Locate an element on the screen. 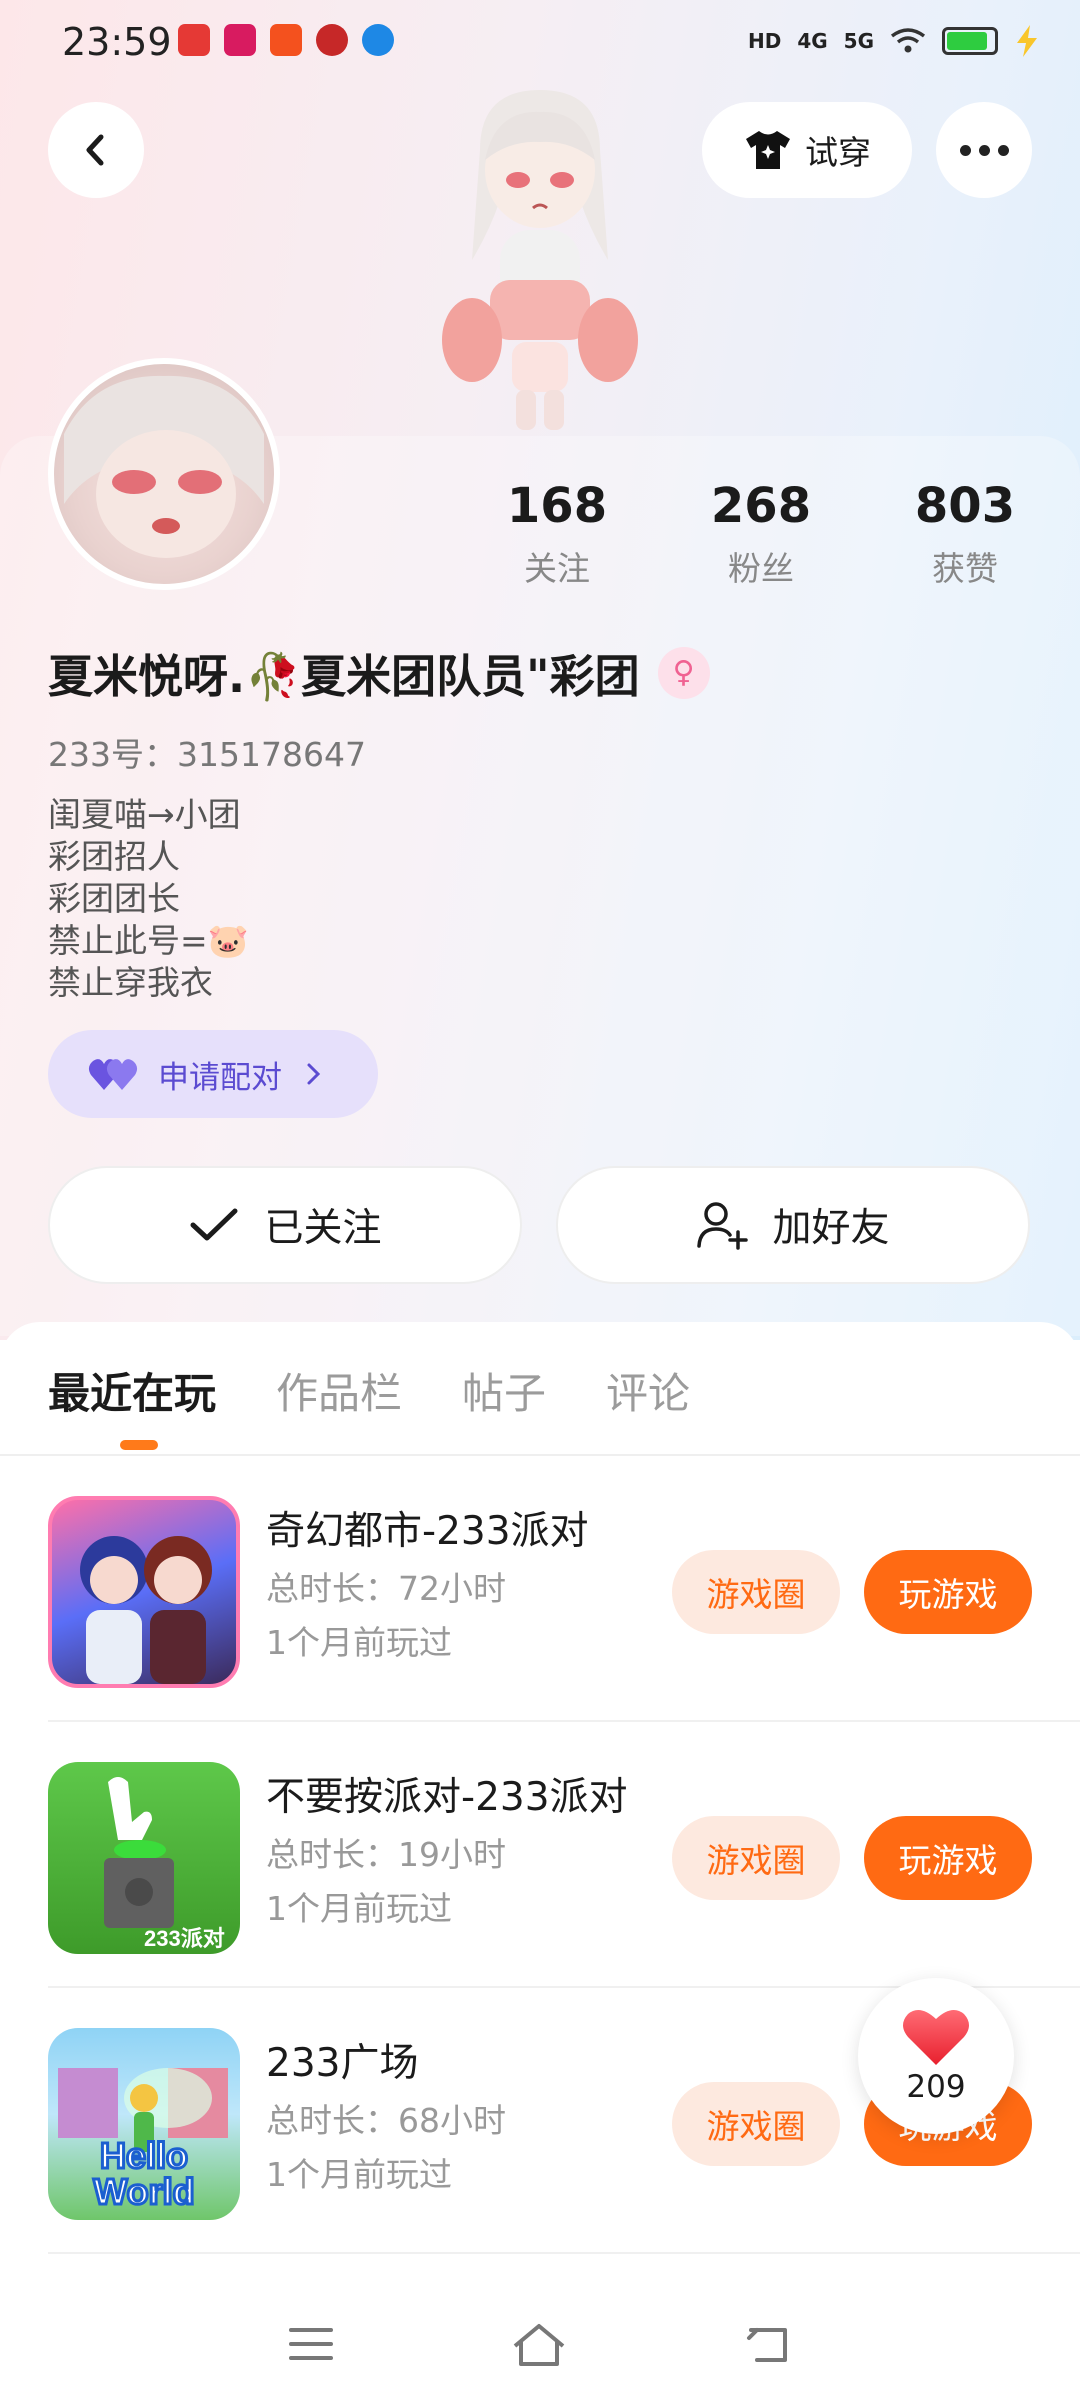 The width and height of the screenshot is (1080, 2408). followed-button: 已关注 is located at coordinates (285, 1225).